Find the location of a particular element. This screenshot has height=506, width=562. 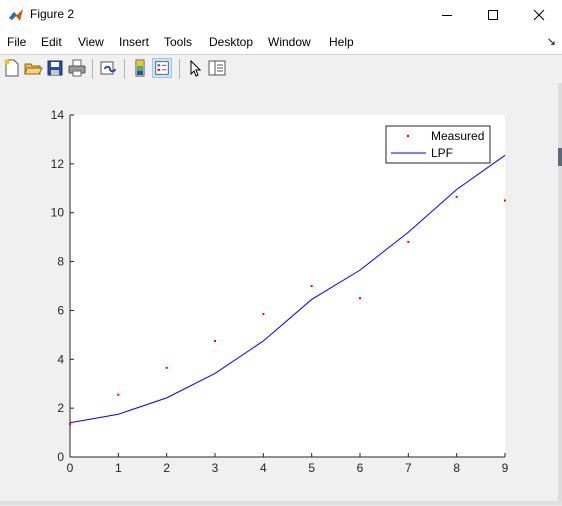

insert-legend-icon is located at coordinates (162, 68).